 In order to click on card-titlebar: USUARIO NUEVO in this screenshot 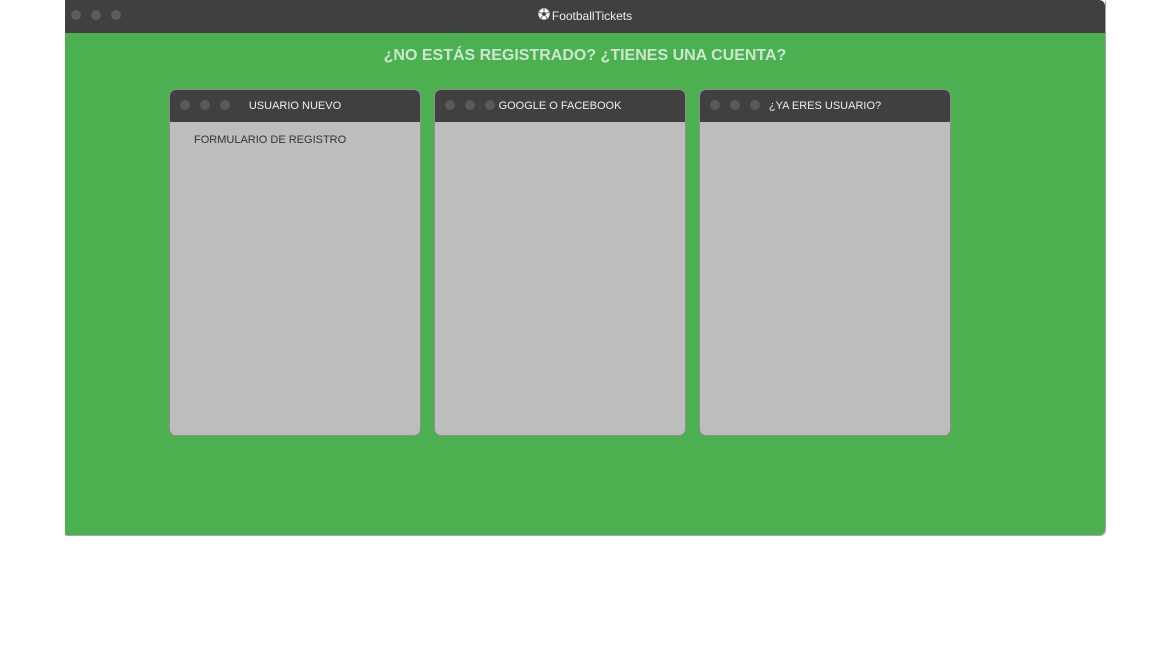, I will do `click(295, 106)`.